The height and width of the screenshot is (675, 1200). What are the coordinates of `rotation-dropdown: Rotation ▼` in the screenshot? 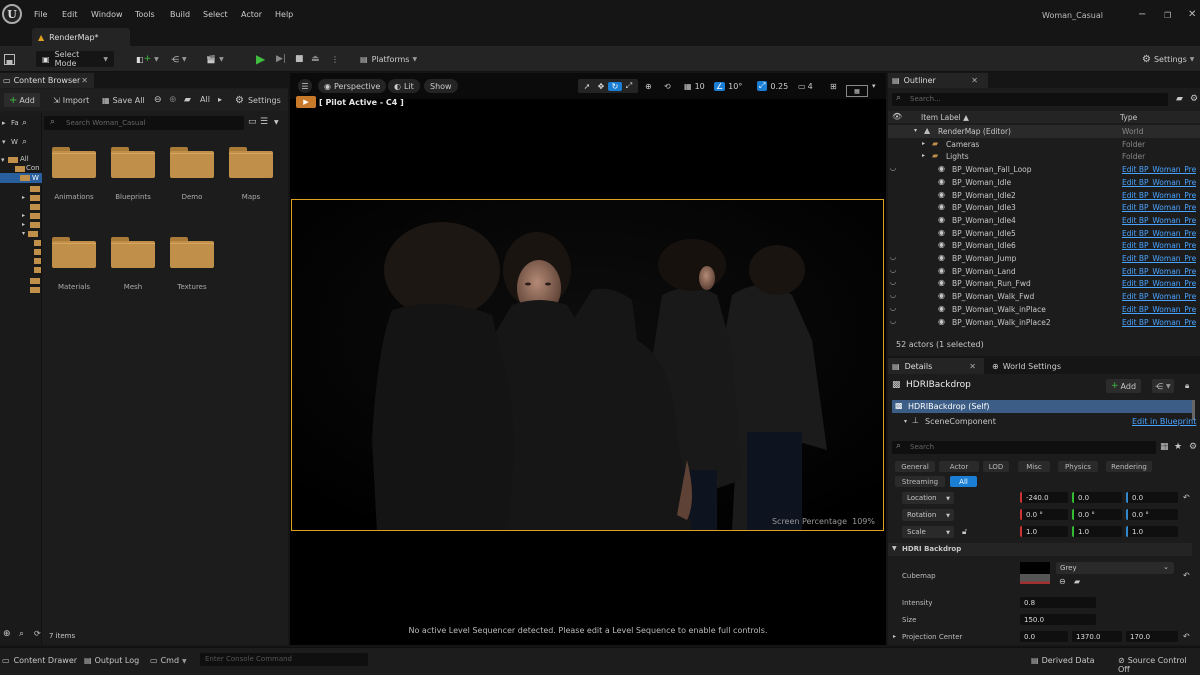 It's located at (928, 515).